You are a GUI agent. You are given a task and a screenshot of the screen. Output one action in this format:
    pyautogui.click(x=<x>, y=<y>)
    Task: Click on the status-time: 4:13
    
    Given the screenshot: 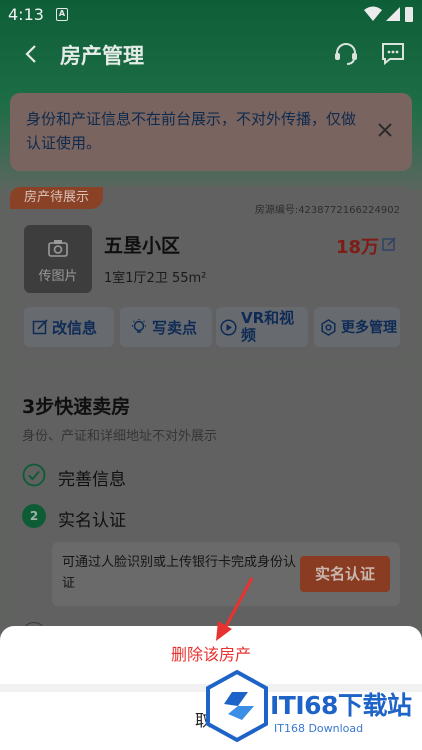 What is the action you would take?
    pyautogui.click(x=26, y=14)
    